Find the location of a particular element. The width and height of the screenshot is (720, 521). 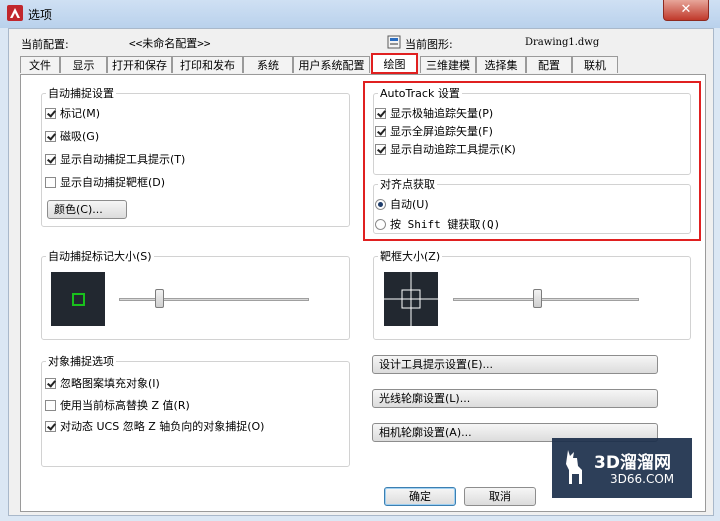

tab-file: 文件 is located at coordinates (40, 64).